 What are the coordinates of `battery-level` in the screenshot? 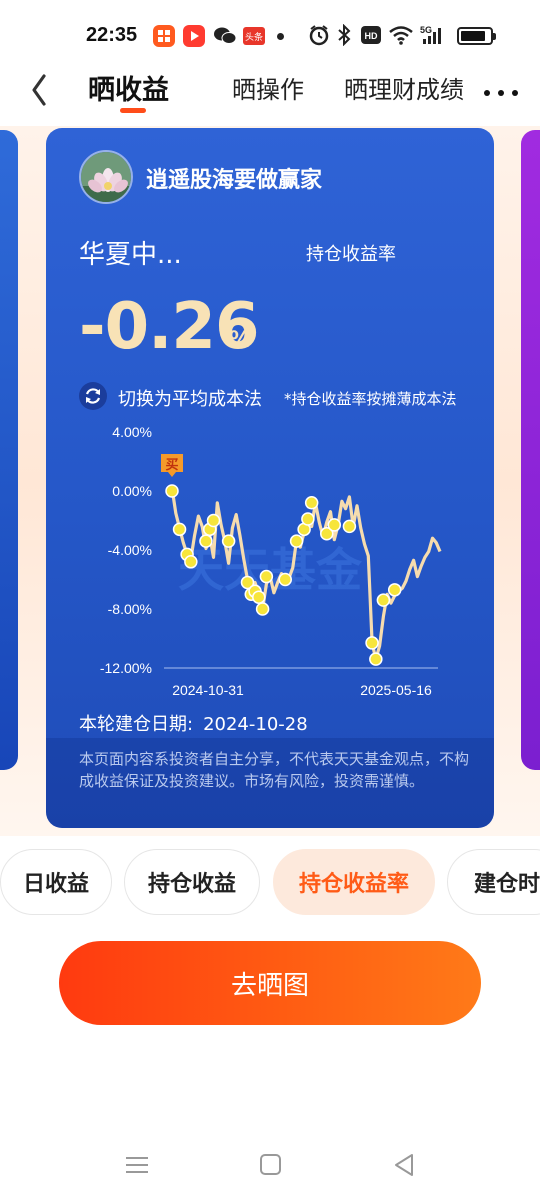 It's located at (473, 36).